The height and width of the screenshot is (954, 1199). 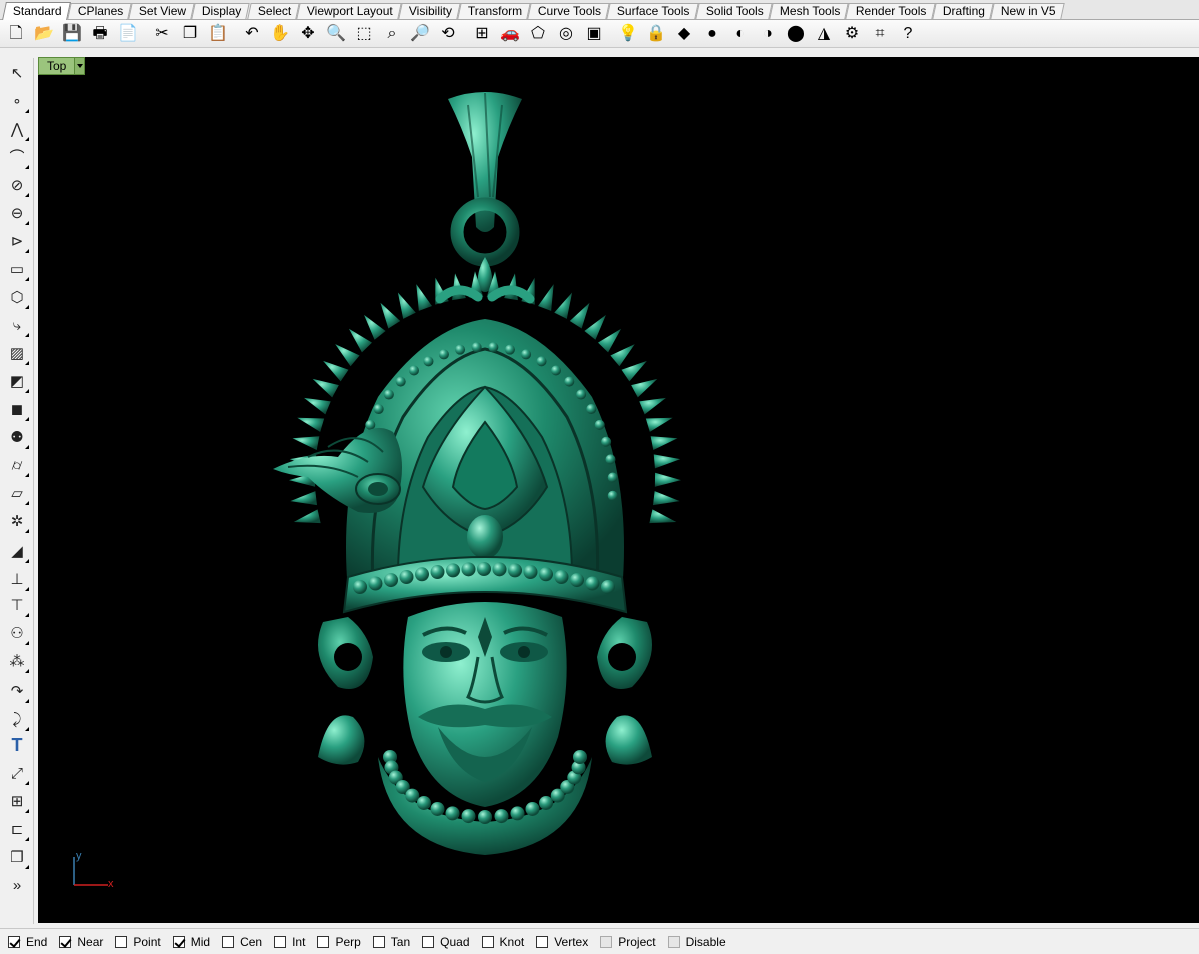 I want to click on zoom-selected-icon: 🔎, so click(x=420, y=34).